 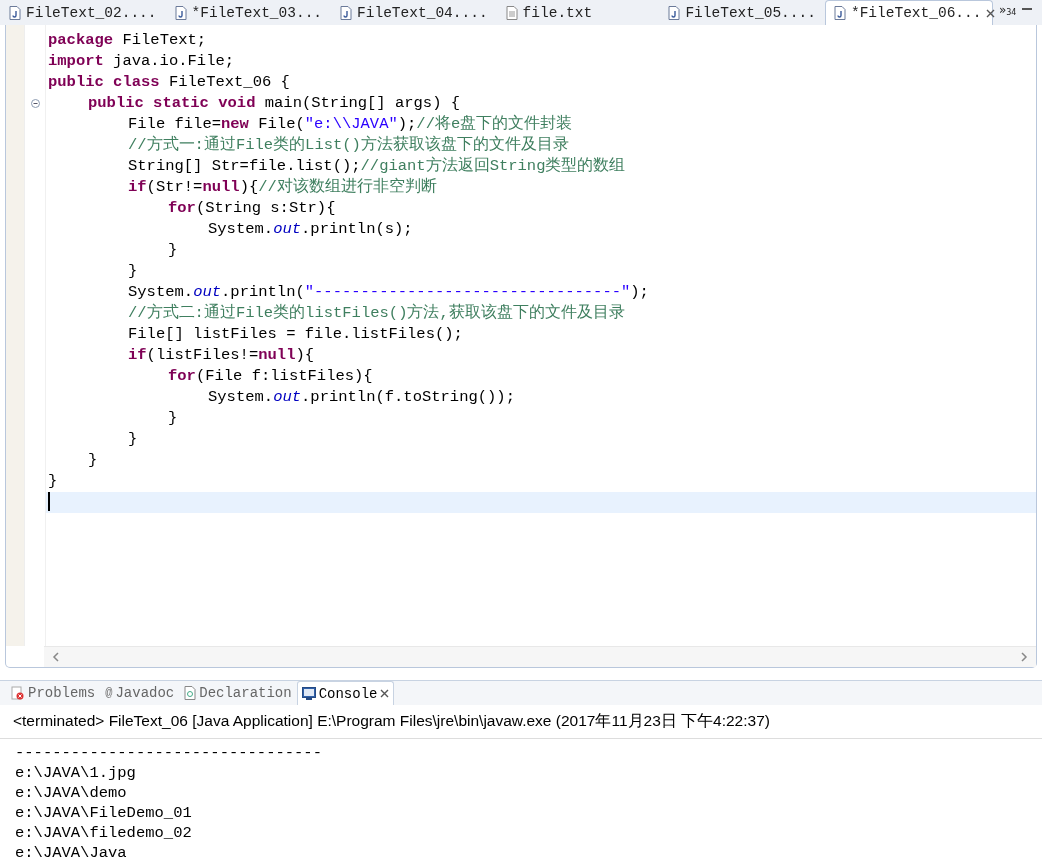 I want to click on panel-tab: Problems, so click(x=53, y=693).